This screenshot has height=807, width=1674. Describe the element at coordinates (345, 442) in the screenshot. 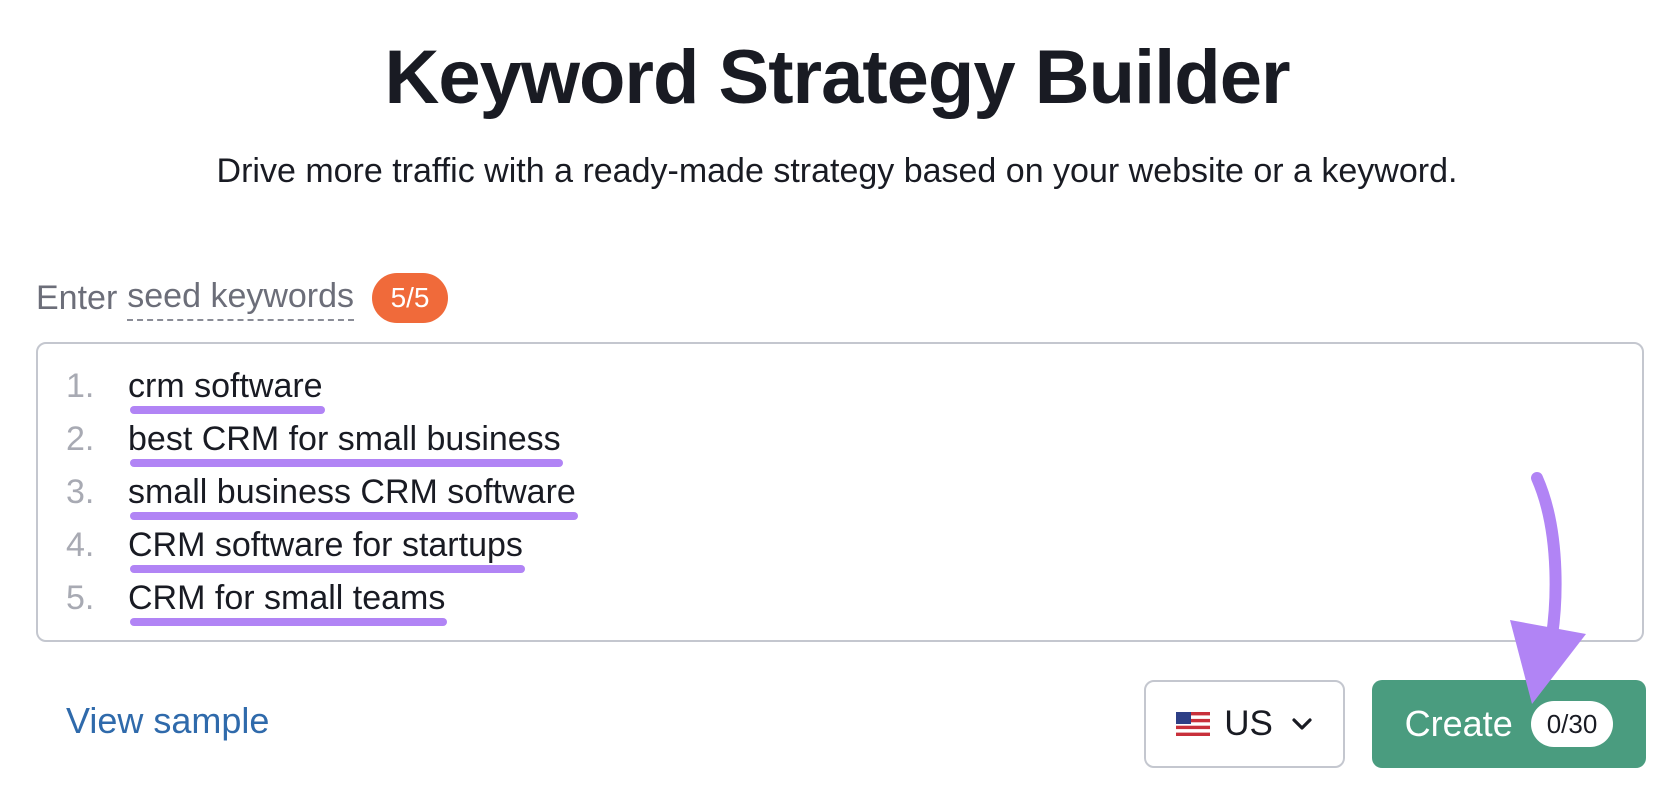

I see `keyword-text: best CRM for small business` at that location.